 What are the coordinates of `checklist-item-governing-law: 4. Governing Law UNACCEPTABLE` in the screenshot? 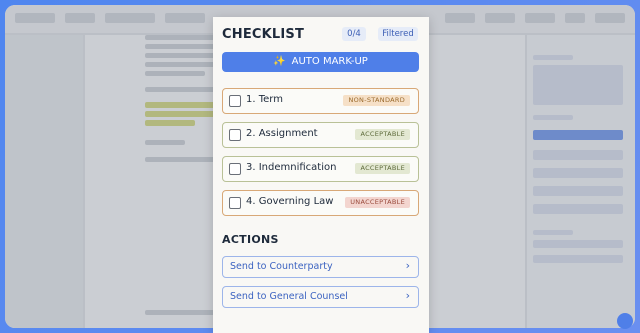 It's located at (320, 203).